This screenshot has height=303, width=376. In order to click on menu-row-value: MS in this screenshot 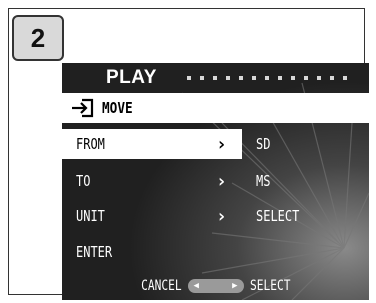, I will do `click(263, 181)`.